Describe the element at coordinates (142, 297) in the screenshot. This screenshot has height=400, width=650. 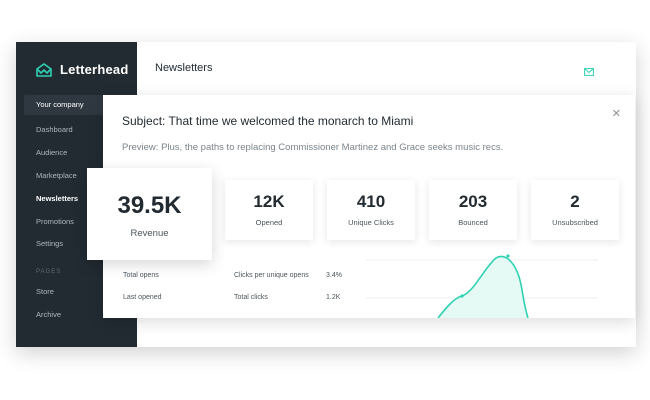
I see `last-opened-label: Last opened` at that location.